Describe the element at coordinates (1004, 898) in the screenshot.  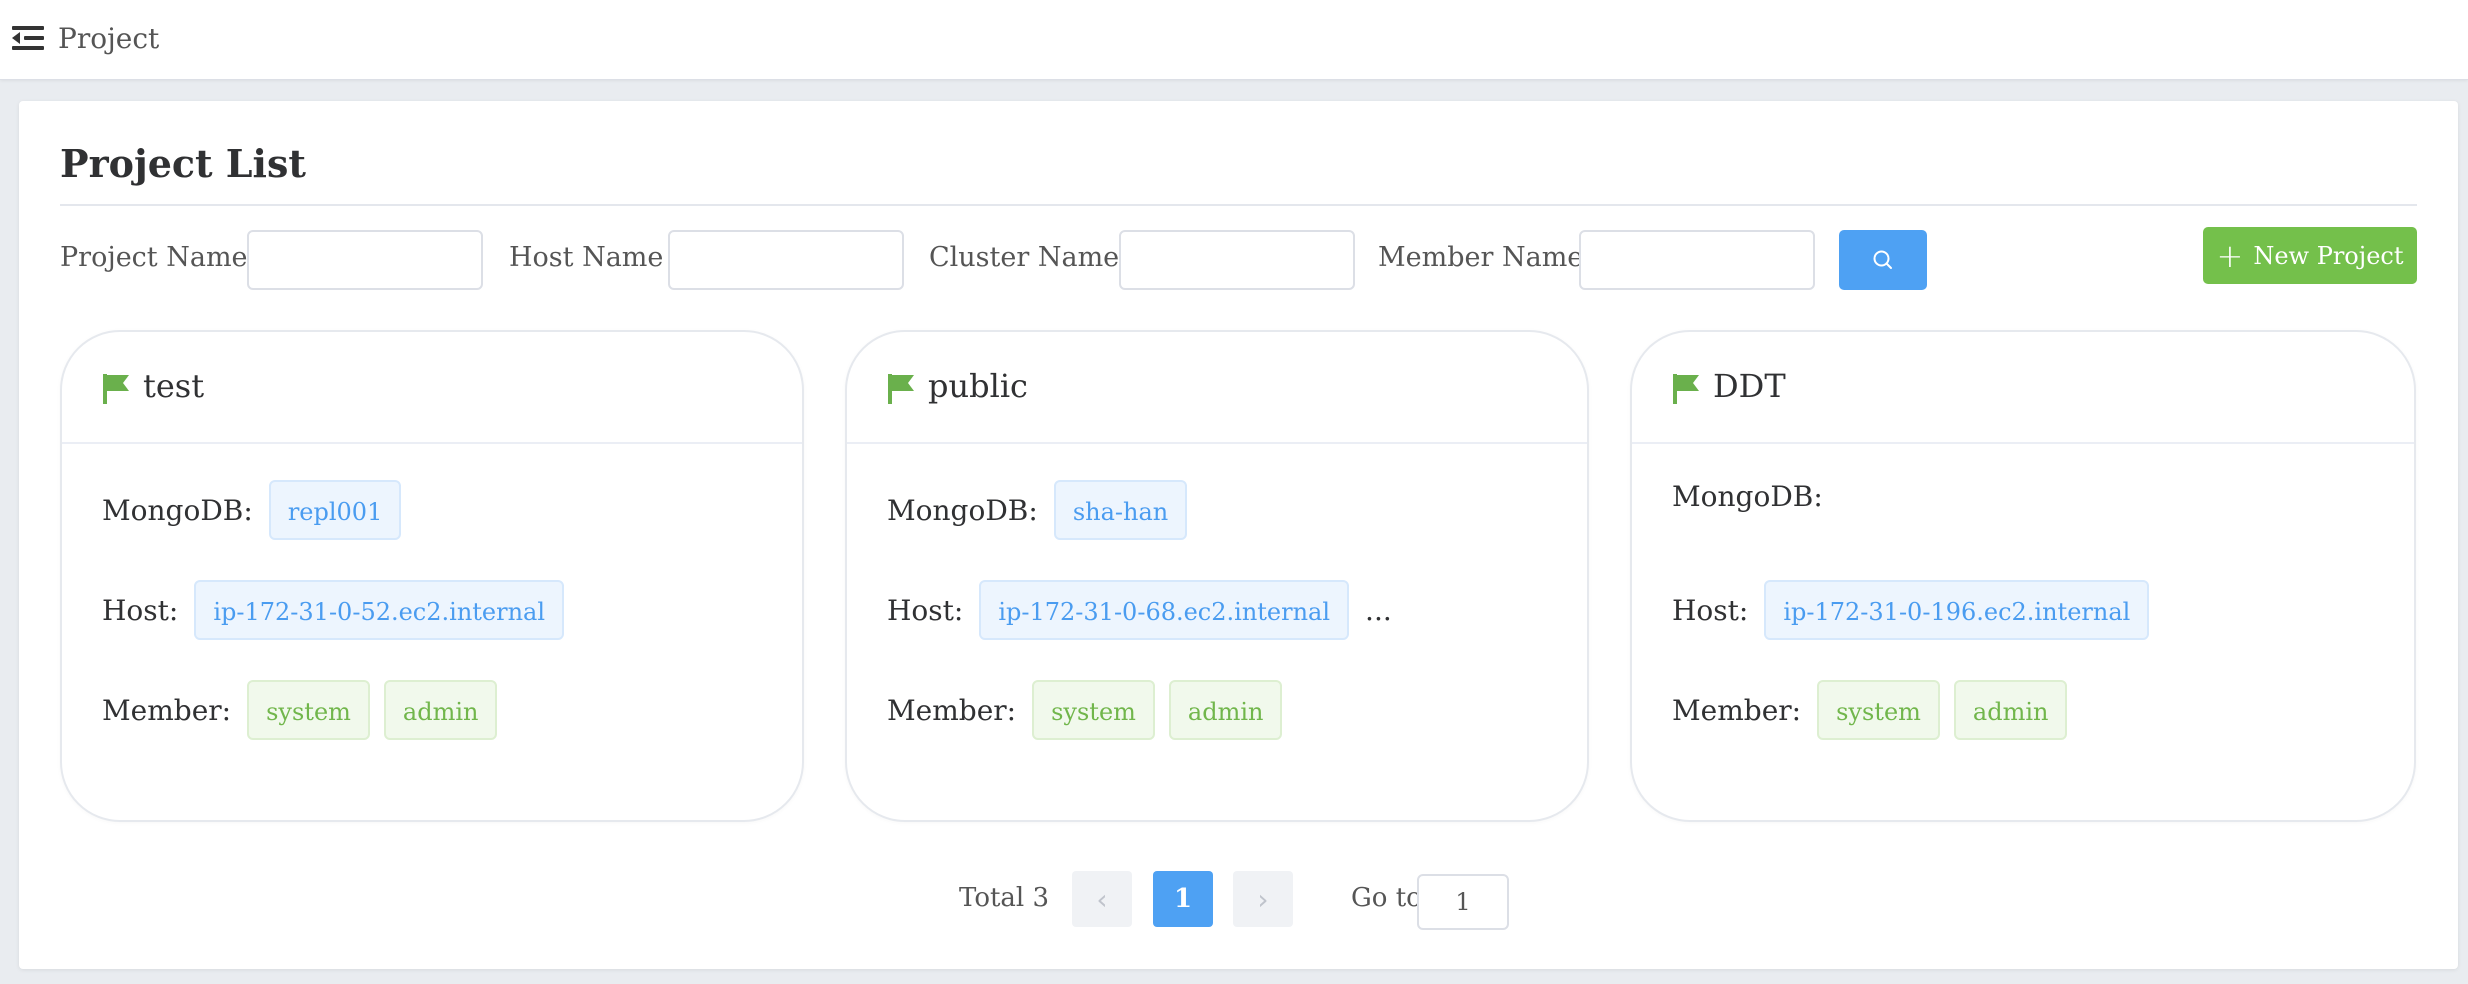
I see `pagination-total: Total 3` at that location.